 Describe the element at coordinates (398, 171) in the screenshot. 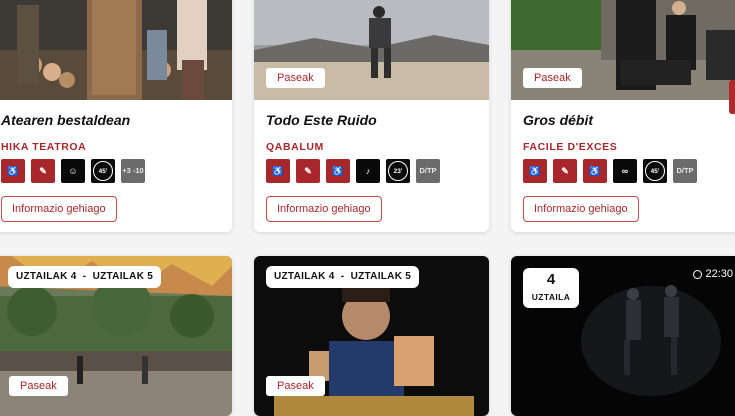

I see `duration-icon: 23'` at that location.